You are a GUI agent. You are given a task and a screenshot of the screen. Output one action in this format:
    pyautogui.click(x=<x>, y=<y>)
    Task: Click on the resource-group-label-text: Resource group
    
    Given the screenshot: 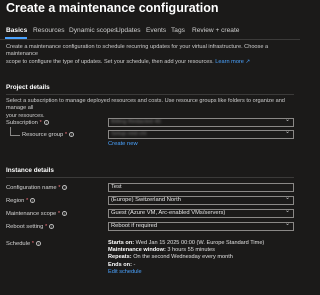 What is the action you would take?
    pyautogui.click(x=43, y=135)
    